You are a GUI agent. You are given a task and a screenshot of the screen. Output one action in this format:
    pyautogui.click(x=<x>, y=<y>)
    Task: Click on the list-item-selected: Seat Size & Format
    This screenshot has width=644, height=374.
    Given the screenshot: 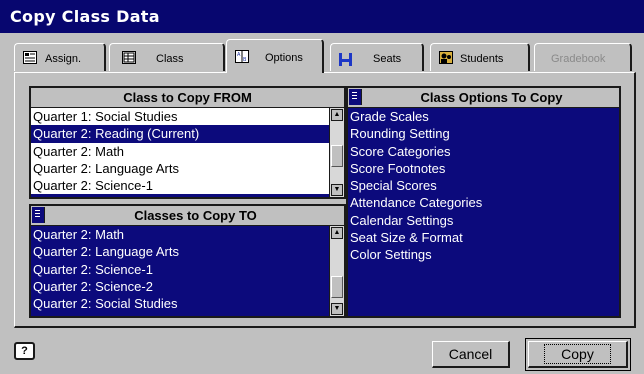 What is the action you would take?
    pyautogui.click(x=483, y=238)
    